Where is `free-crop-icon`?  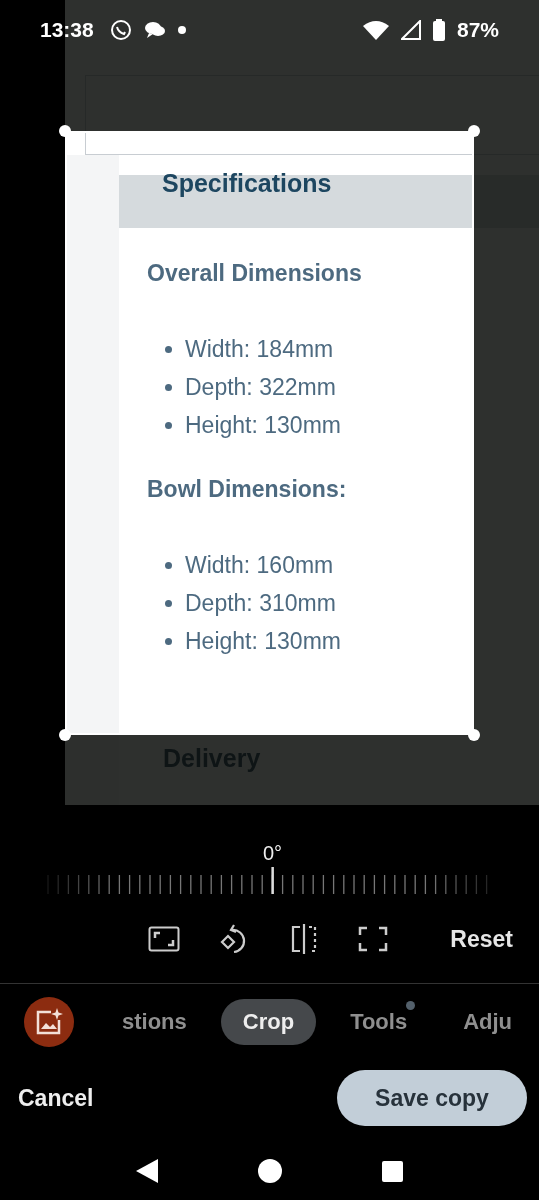
free-crop-icon is located at coordinates (373, 939).